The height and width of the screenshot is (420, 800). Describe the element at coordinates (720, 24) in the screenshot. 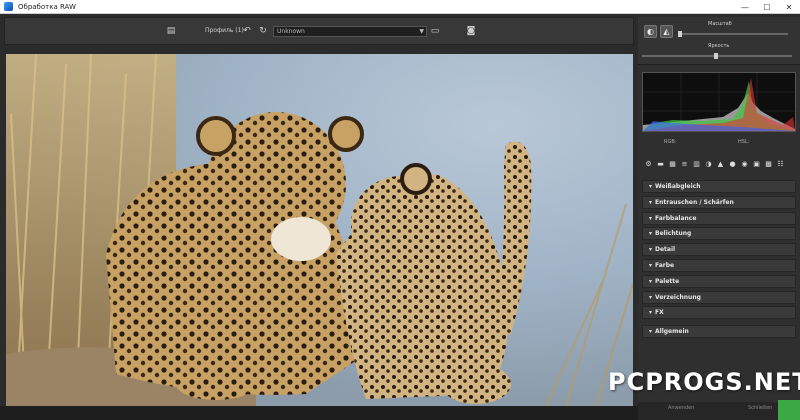

I see `zoom-label: Масштаб` at that location.